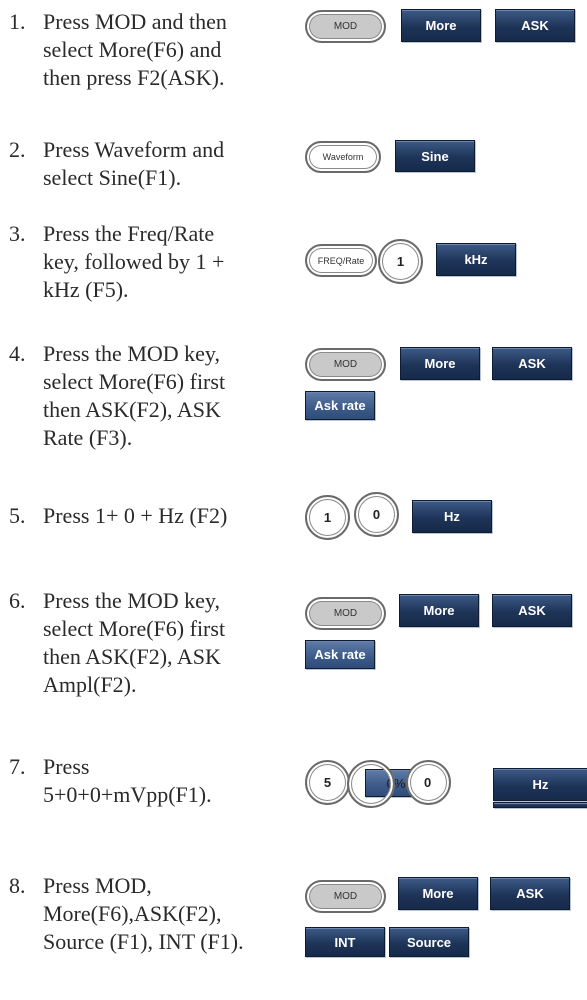 This screenshot has width=587, height=1000. Describe the element at coordinates (429, 942) in the screenshot. I see `source-softkey: Source` at that location.